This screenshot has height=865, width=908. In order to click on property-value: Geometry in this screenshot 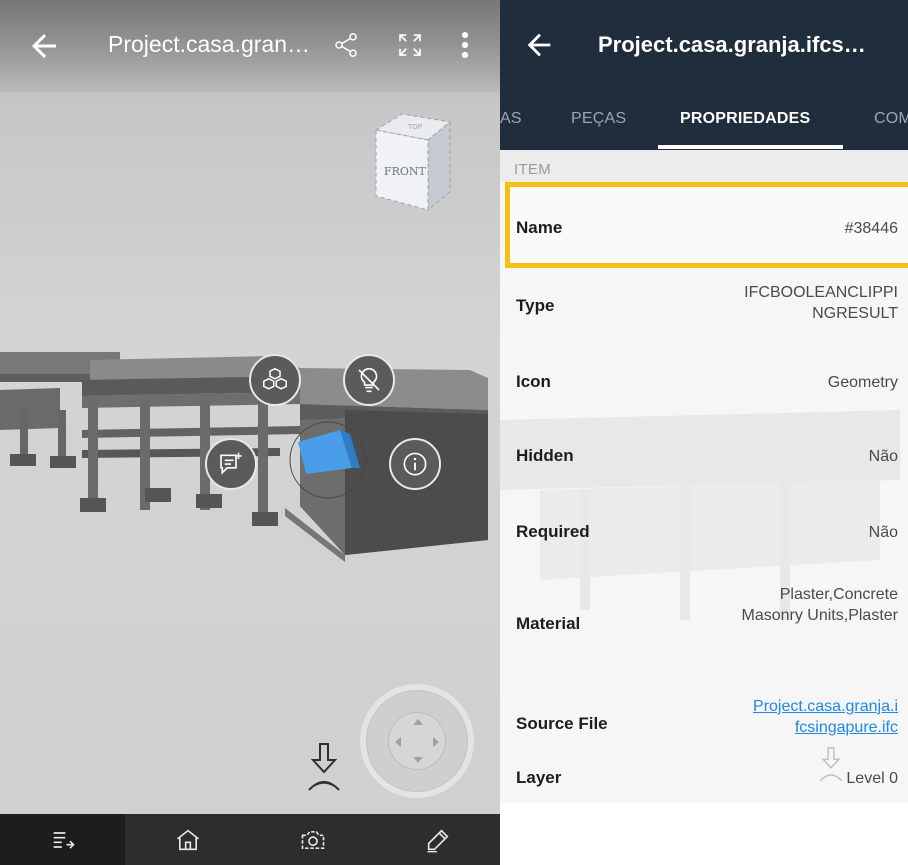, I will do `click(862, 382)`.